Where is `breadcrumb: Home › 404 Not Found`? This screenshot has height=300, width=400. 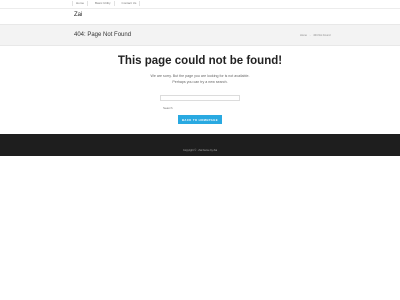
breadcrumb: Home › 404 Not Found is located at coordinates (315, 35).